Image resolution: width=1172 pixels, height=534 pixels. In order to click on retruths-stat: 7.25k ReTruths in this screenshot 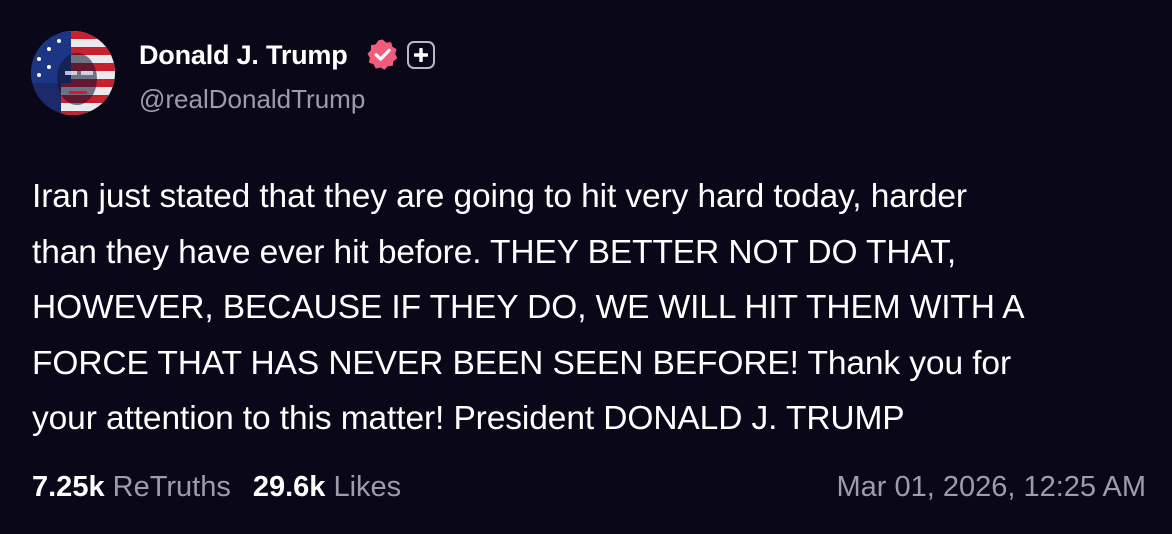, I will do `click(131, 487)`.